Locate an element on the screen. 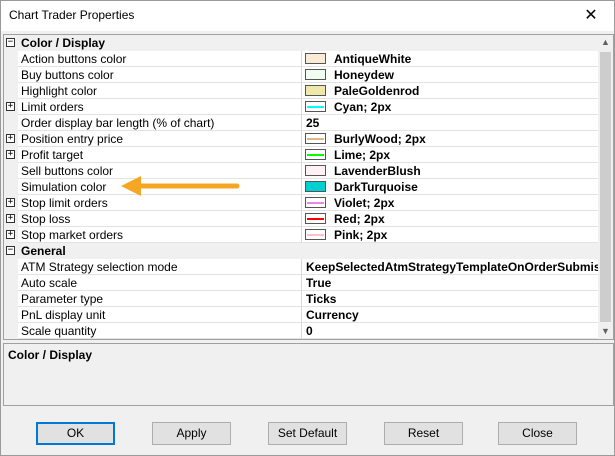 This screenshot has width=615, height=456. property-value-text: AntiqueWhite is located at coordinates (373, 59).